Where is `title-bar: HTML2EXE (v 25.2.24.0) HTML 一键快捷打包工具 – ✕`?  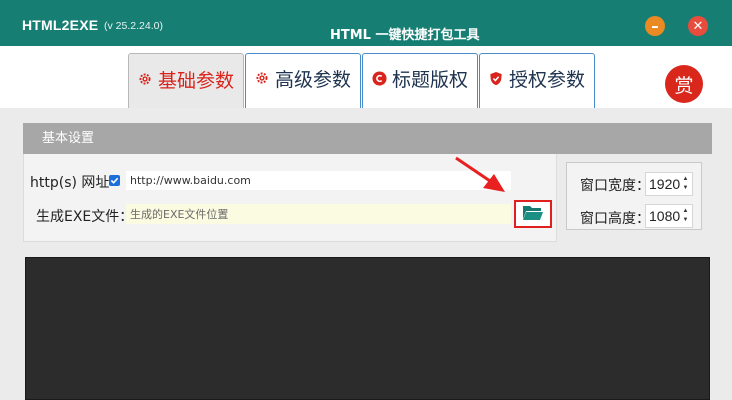
title-bar: HTML2EXE (v 25.2.24.0) HTML 一键快捷打包工具 – ✕ is located at coordinates (366, 23).